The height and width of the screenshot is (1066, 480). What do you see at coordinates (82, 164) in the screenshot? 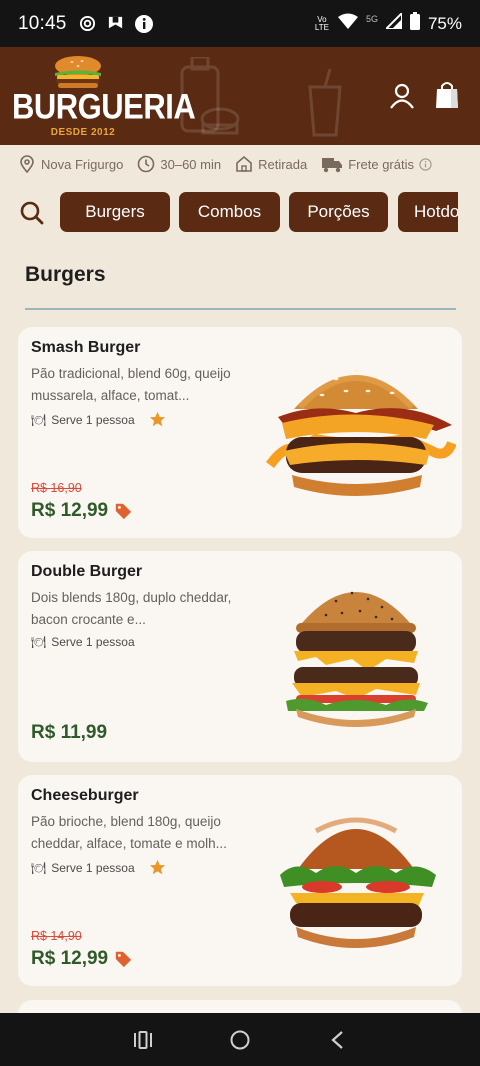
I see `store-location: Nova Frigurgo` at bounding box center [82, 164].